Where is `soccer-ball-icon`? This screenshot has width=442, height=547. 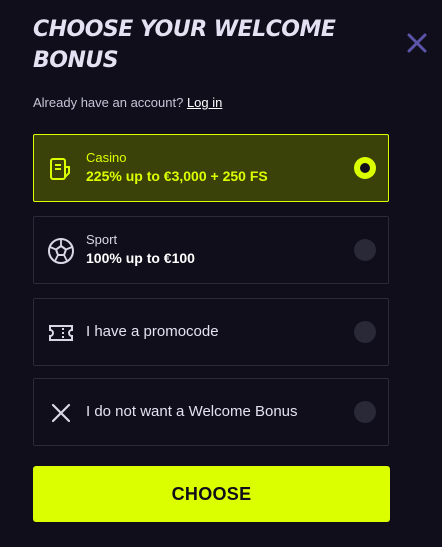
soccer-ball-icon is located at coordinates (61, 251).